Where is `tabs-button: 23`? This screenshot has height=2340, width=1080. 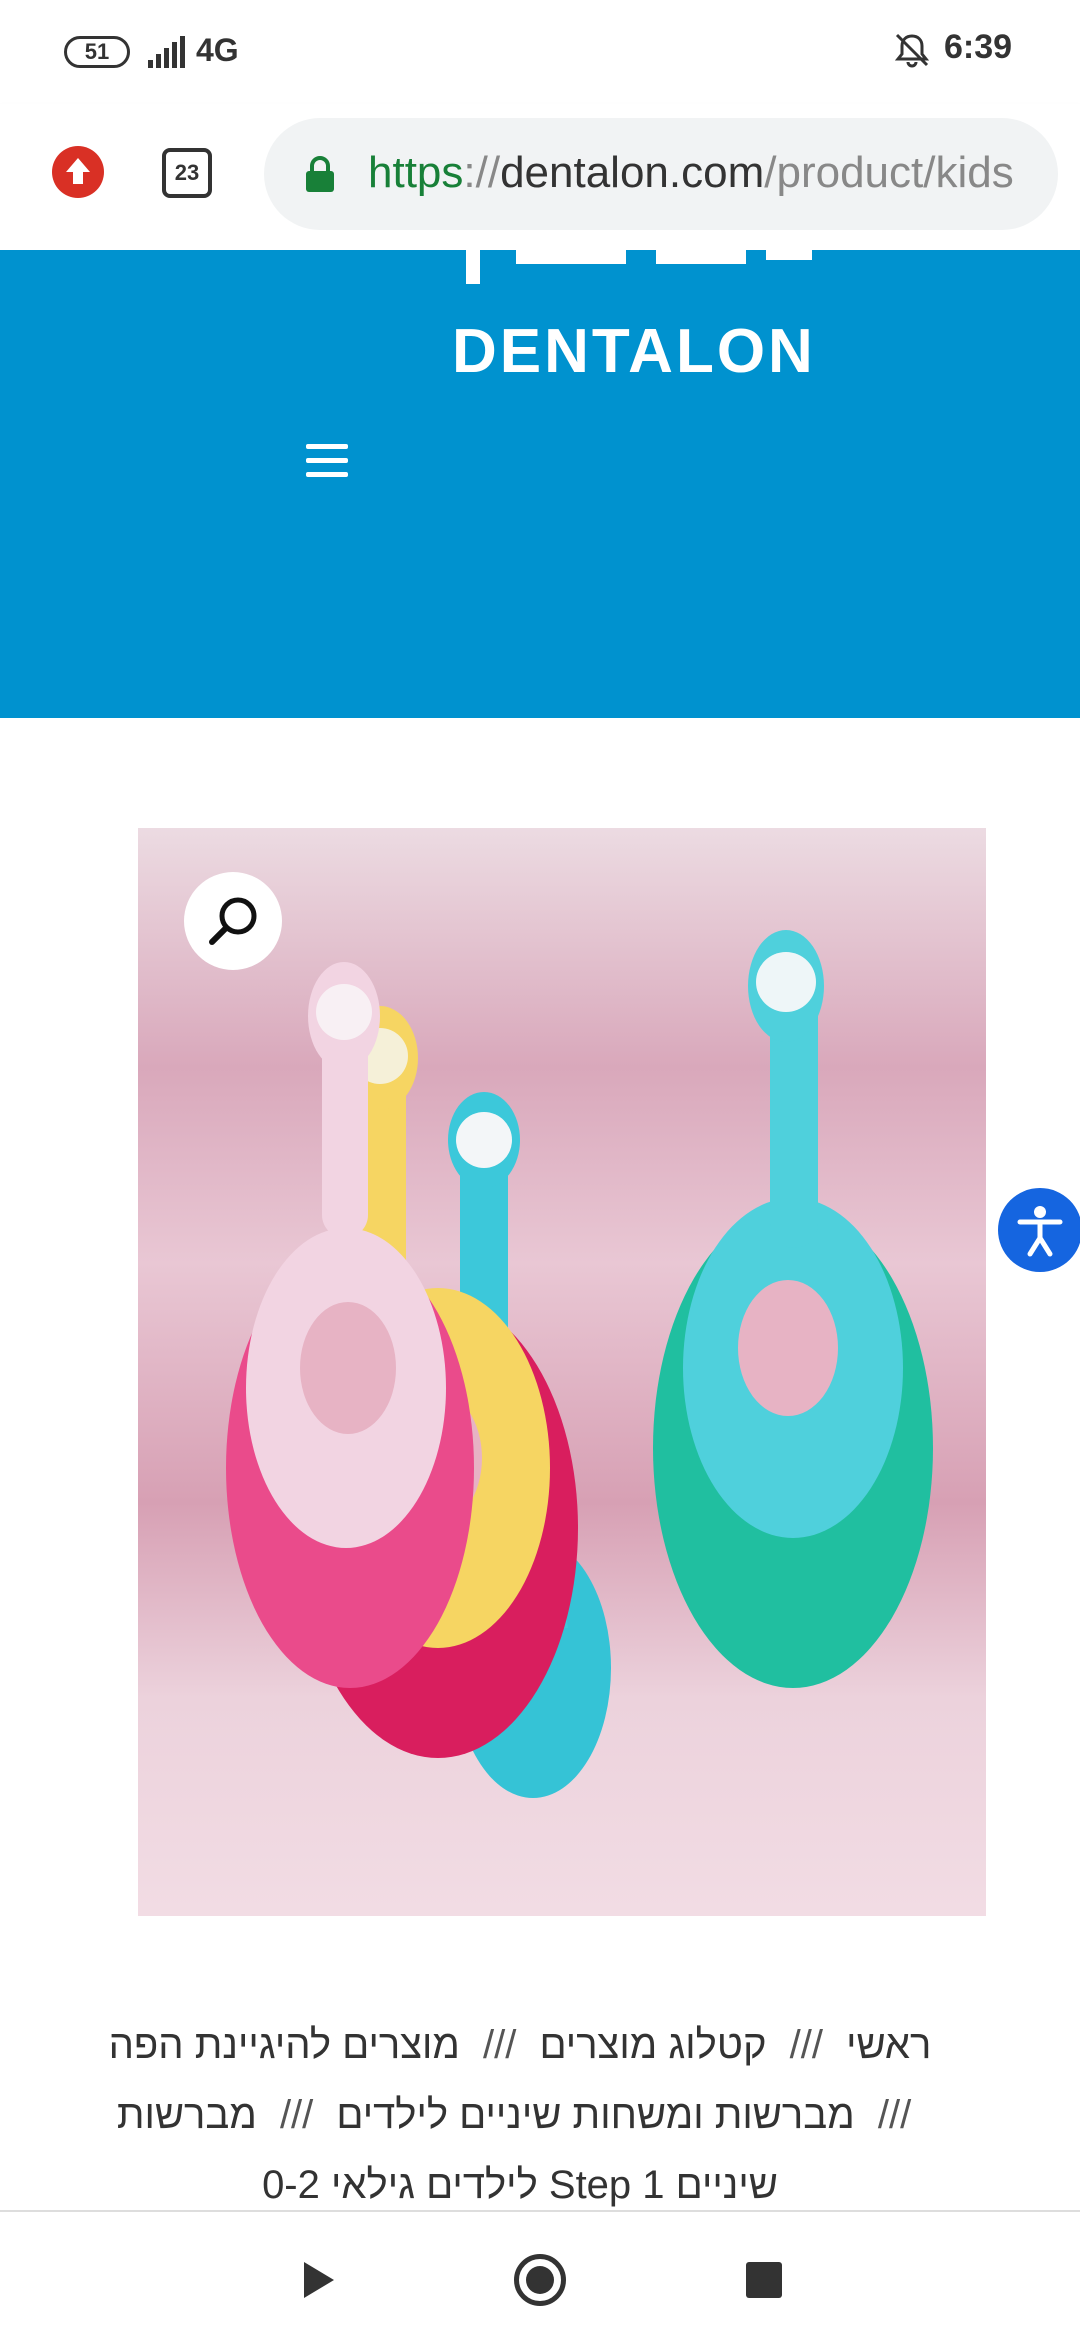
tabs-button: 23 is located at coordinates (187, 173).